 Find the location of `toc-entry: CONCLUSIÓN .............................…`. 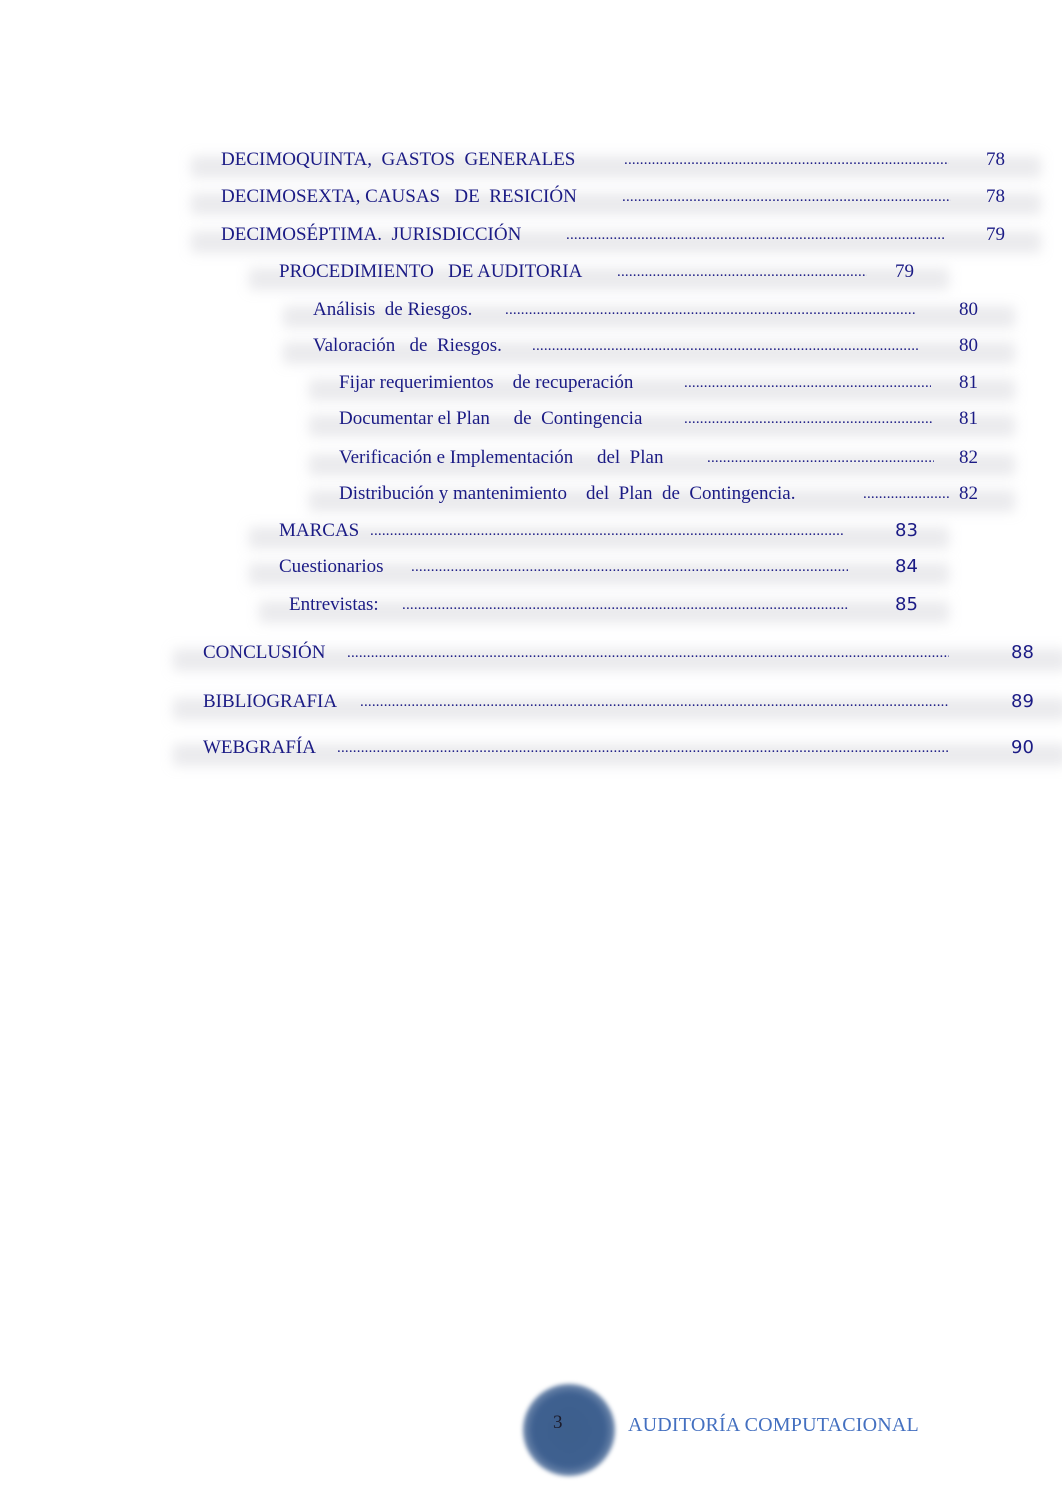

toc-entry: CONCLUSIÓN .............................… is located at coordinates (617, 655).